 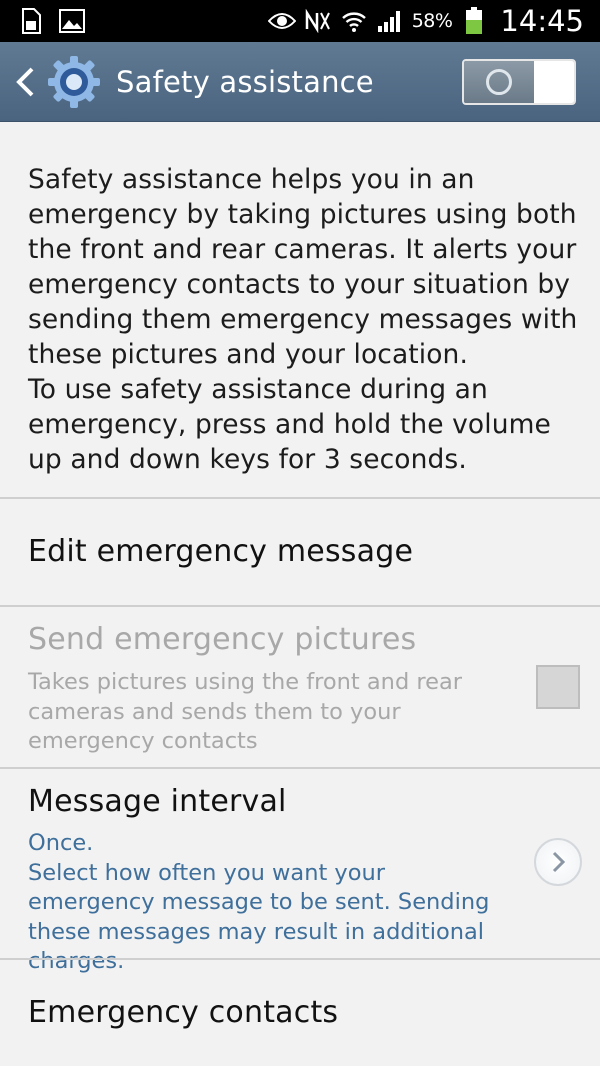 I want to click on switch-knob, so click(x=499, y=82).